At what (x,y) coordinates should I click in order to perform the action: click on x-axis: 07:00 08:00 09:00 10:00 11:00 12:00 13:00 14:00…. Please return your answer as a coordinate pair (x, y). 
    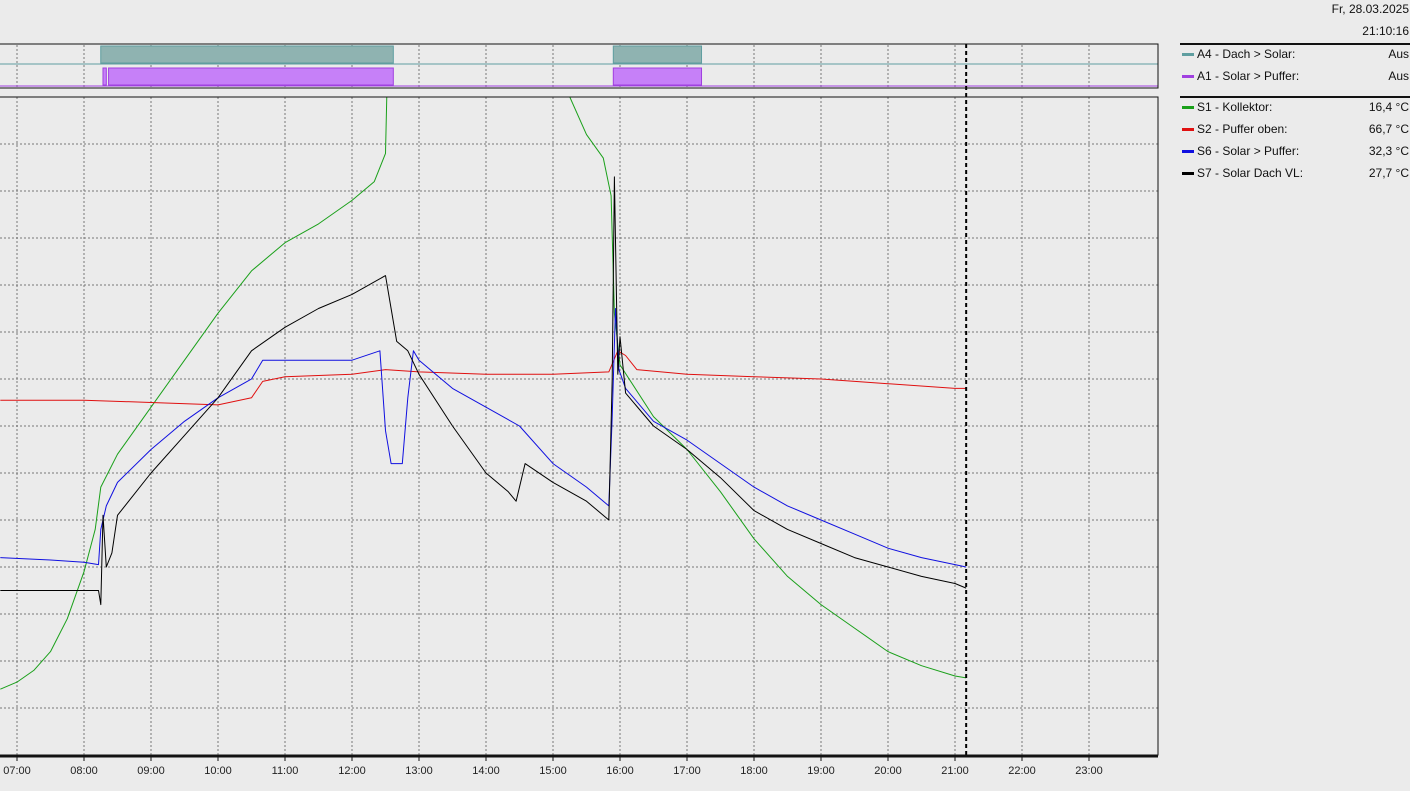
    Looking at the image, I should click on (553, 766).